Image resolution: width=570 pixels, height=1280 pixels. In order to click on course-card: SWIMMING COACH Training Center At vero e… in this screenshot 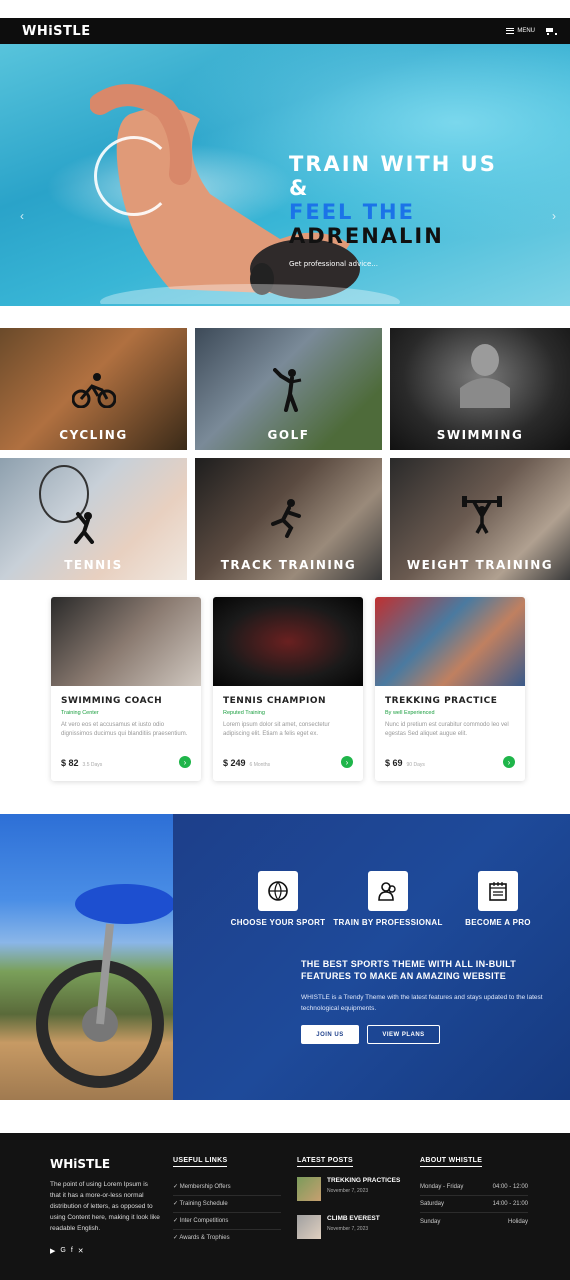, I will do `click(126, 689)`.